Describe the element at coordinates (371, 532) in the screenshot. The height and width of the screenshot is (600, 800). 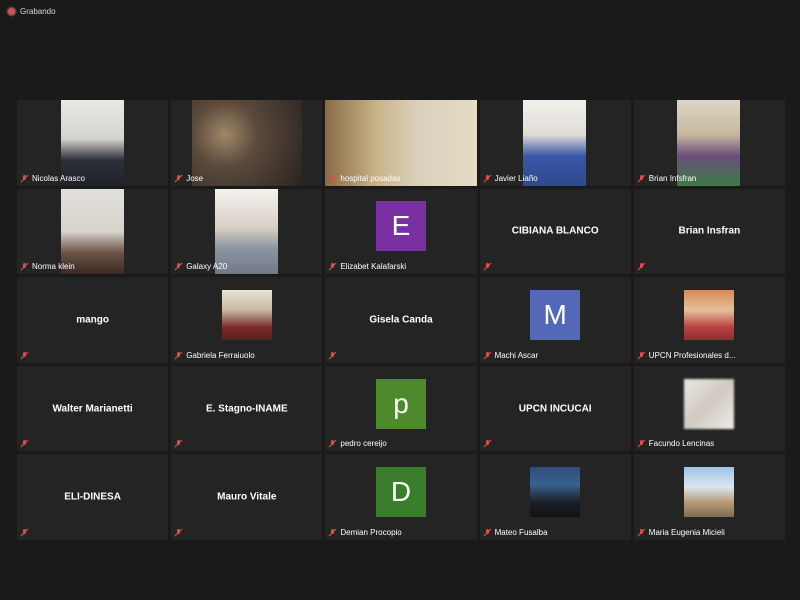
I see `participant-name: Demian Procopio` at that location.